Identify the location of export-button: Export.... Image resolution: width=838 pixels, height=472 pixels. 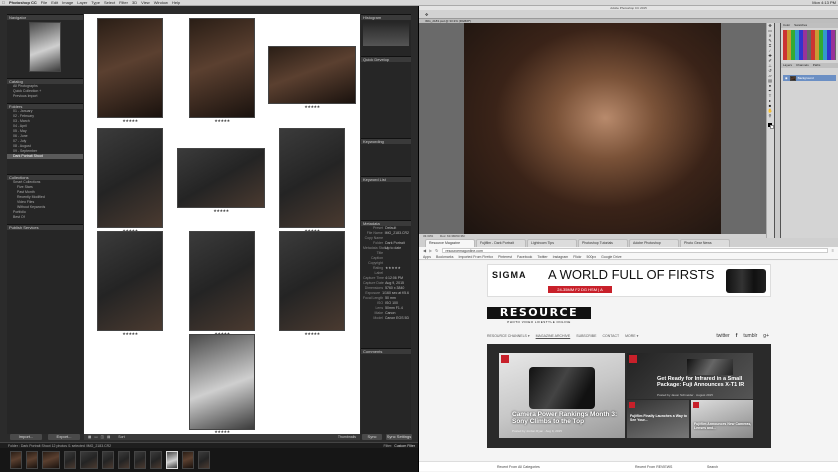
(64, 437).